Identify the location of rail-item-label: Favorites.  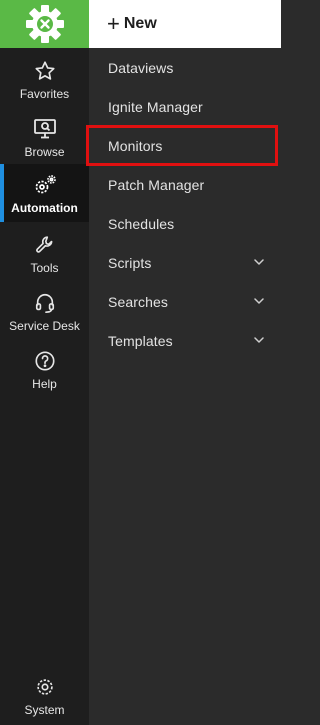
(44, 94).